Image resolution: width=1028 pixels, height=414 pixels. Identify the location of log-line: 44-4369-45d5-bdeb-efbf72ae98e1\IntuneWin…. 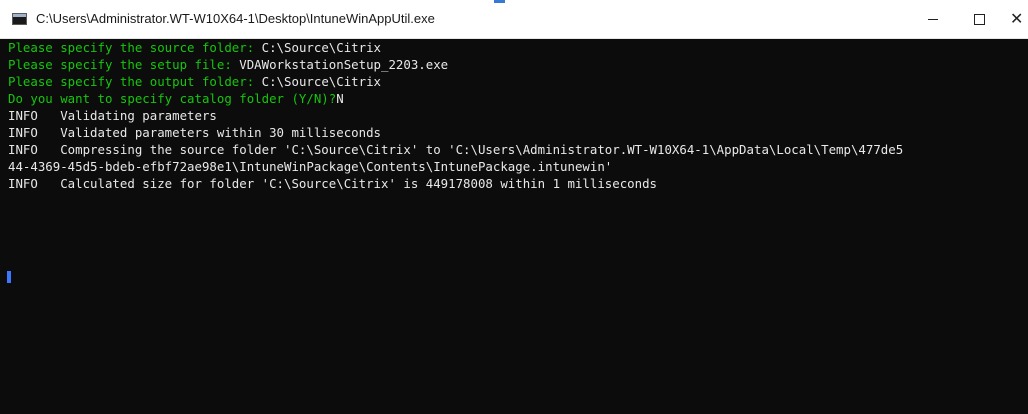
(310, 166).